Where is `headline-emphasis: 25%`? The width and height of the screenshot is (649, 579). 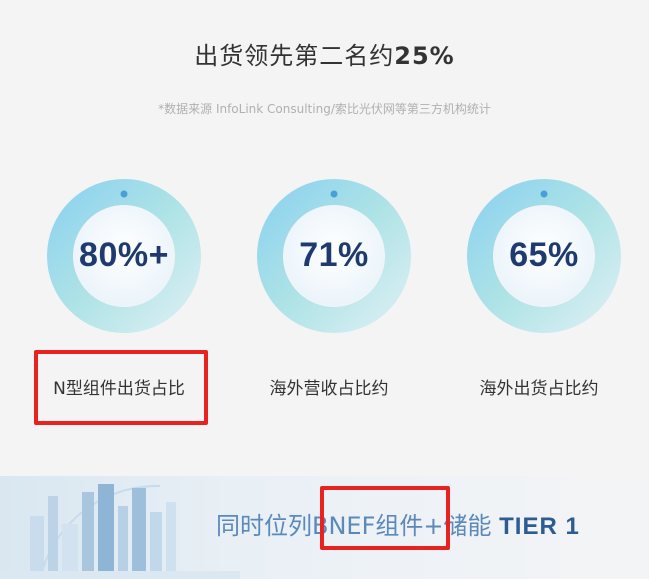
headline-emphasis: 25% is located at coordinates (424, 56).